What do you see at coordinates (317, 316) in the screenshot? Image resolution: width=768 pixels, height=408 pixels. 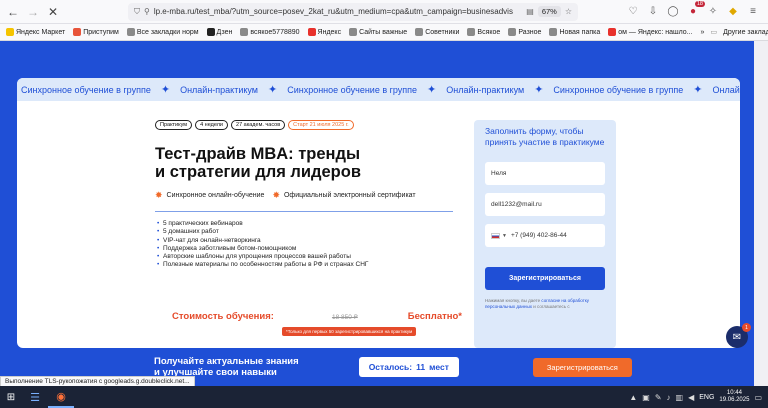 I see `price-row: Стоимость обучения: 18 850 ₽ Бесплатно*` at bounding box center [317, 316].